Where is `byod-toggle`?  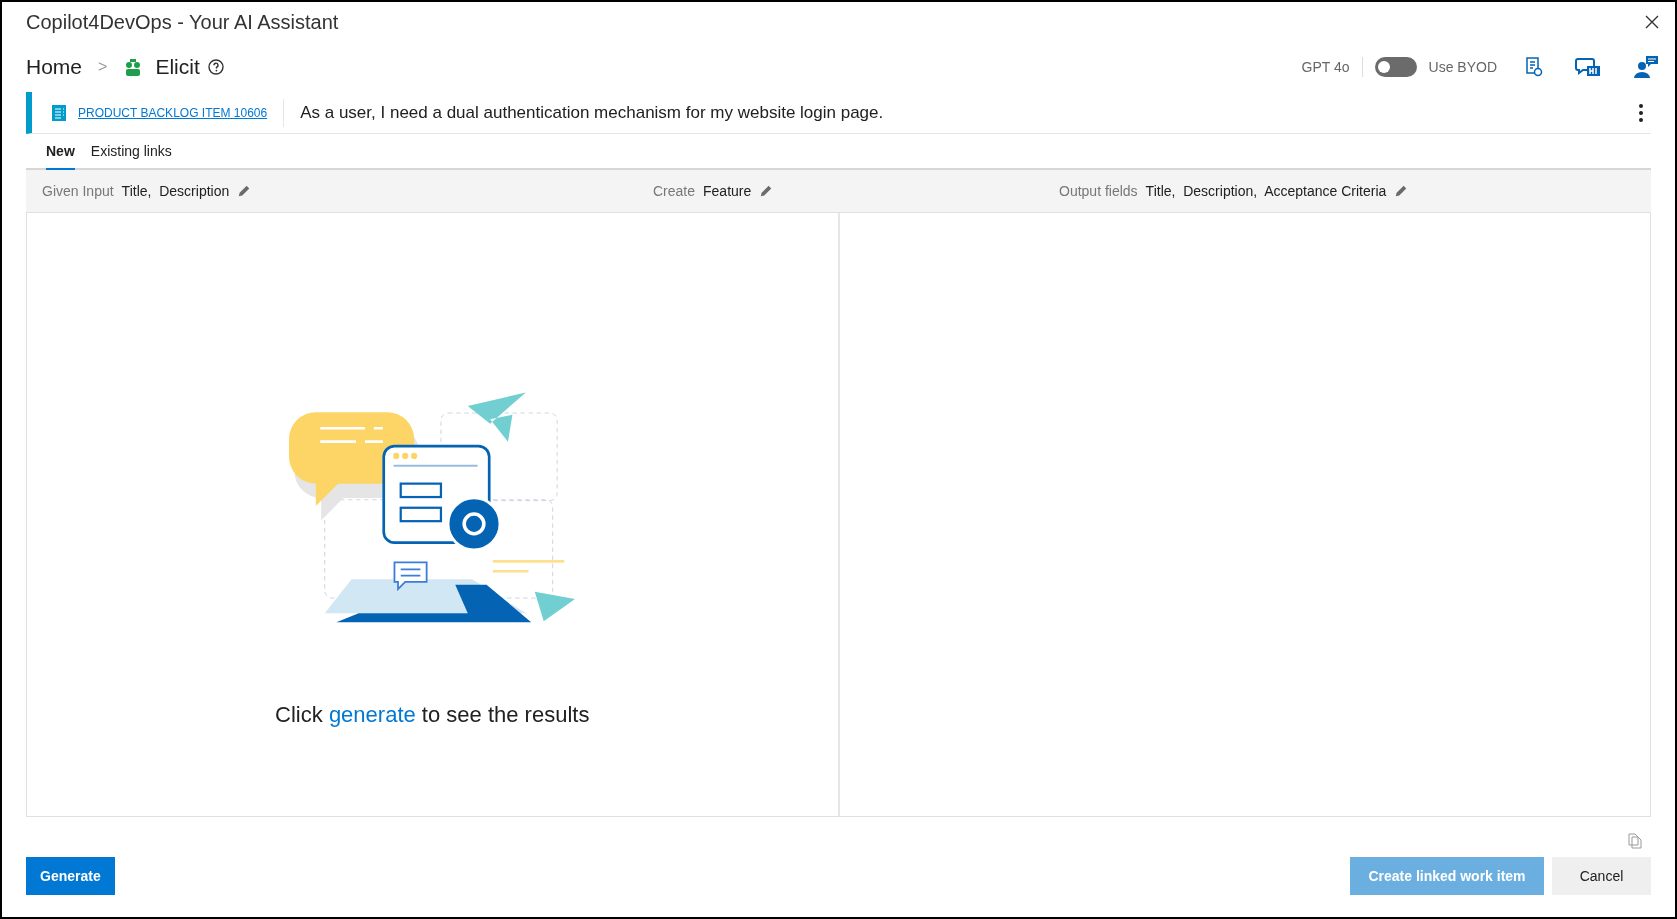
byod-toggle is located at coordinates (1395, 67).